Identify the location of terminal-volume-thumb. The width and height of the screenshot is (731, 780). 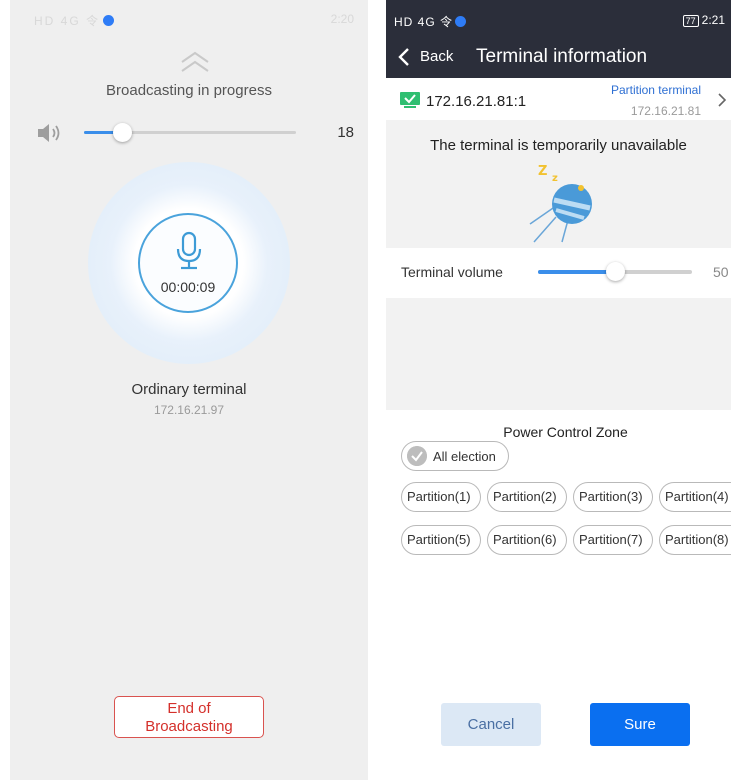
(615, 271).